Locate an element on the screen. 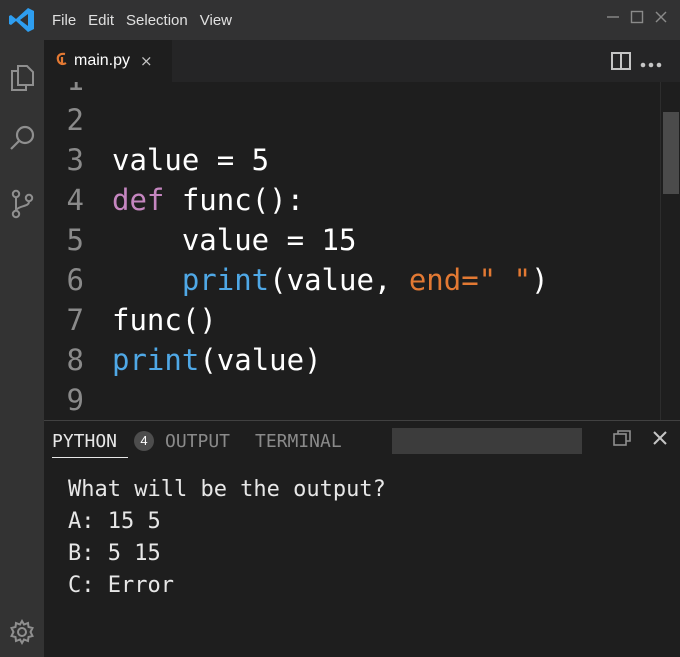  line-number: 2 is located at coordinates (75, 120).